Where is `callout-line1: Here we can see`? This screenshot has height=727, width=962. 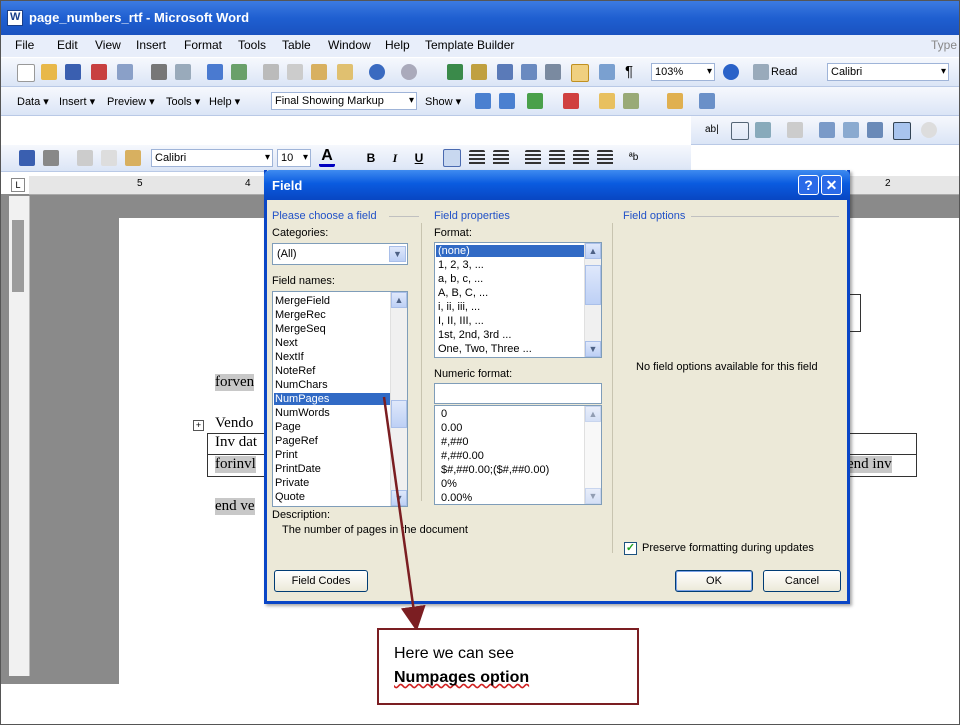
callout-line1: Here we can see is located at coordinates (454, 653).